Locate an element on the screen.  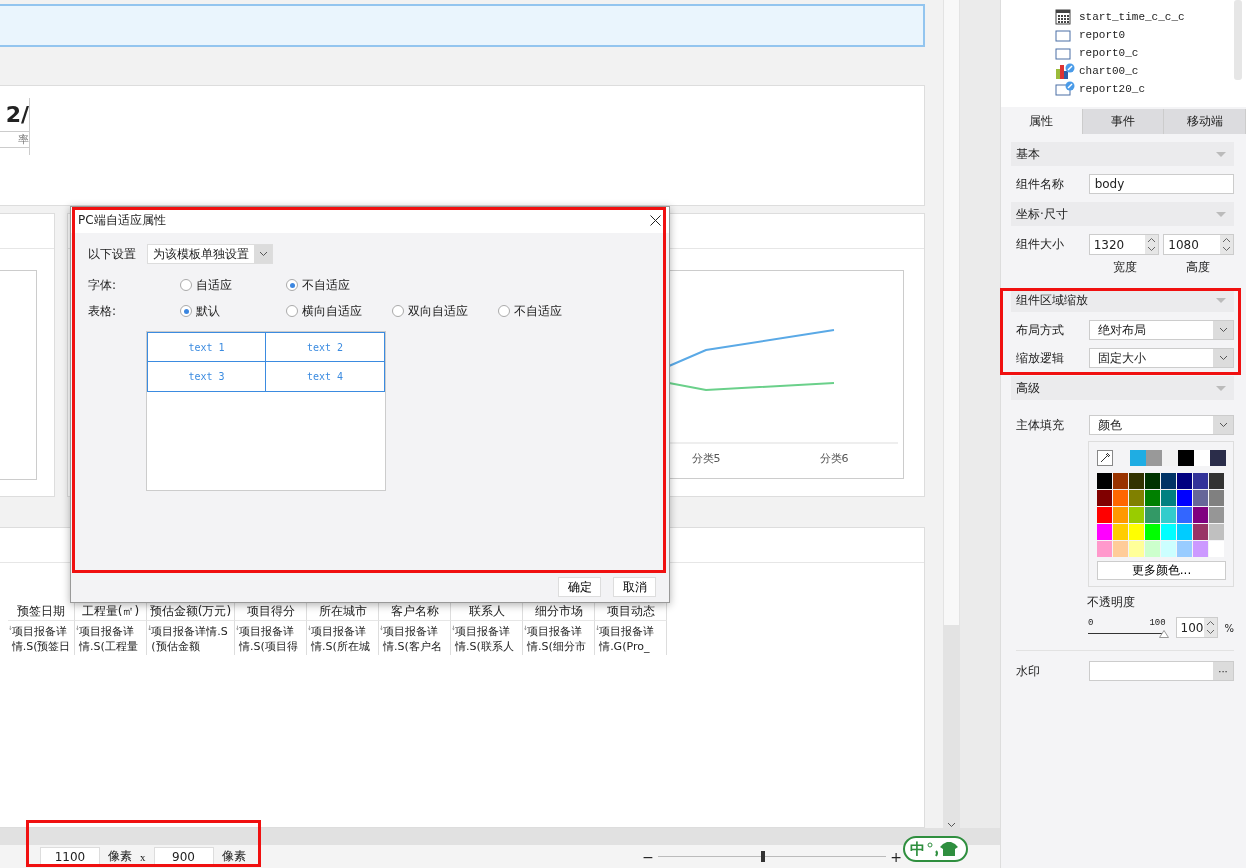
down-arrow-icon is located at coordinates (10, 628).